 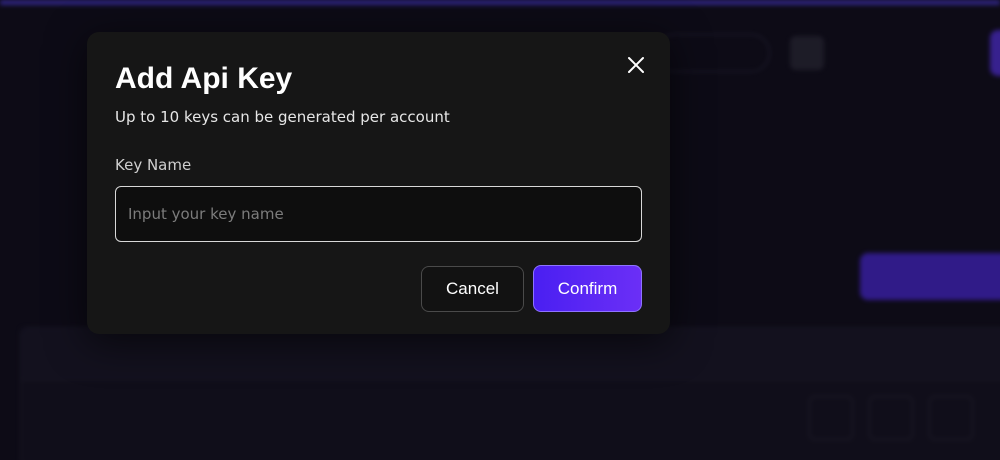 What do you see at coordinates (500, 2) in the screenshot?
I see `top-accent-bar` at bounding box center [500, 2].